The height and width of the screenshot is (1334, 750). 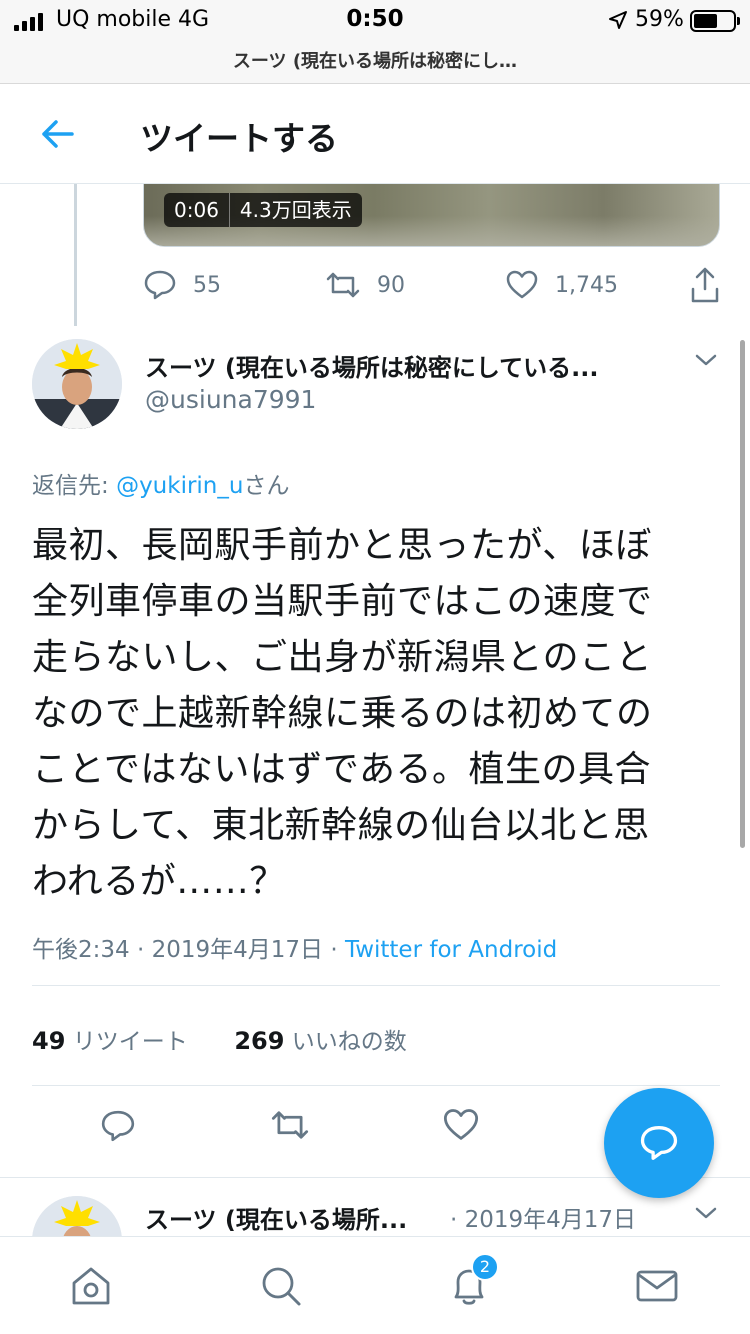 What do you see at coordinates (58, 134) in the screenshot?
I see `arrow-left-icon` at bounding box center [58, 134].